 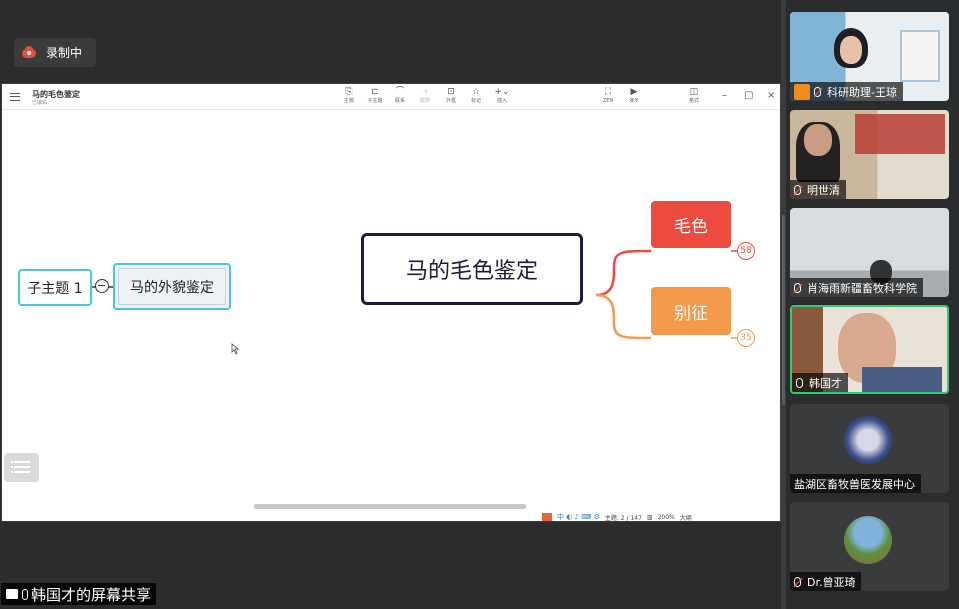 I want to click on ime-icon, so click(x=547, y=517).